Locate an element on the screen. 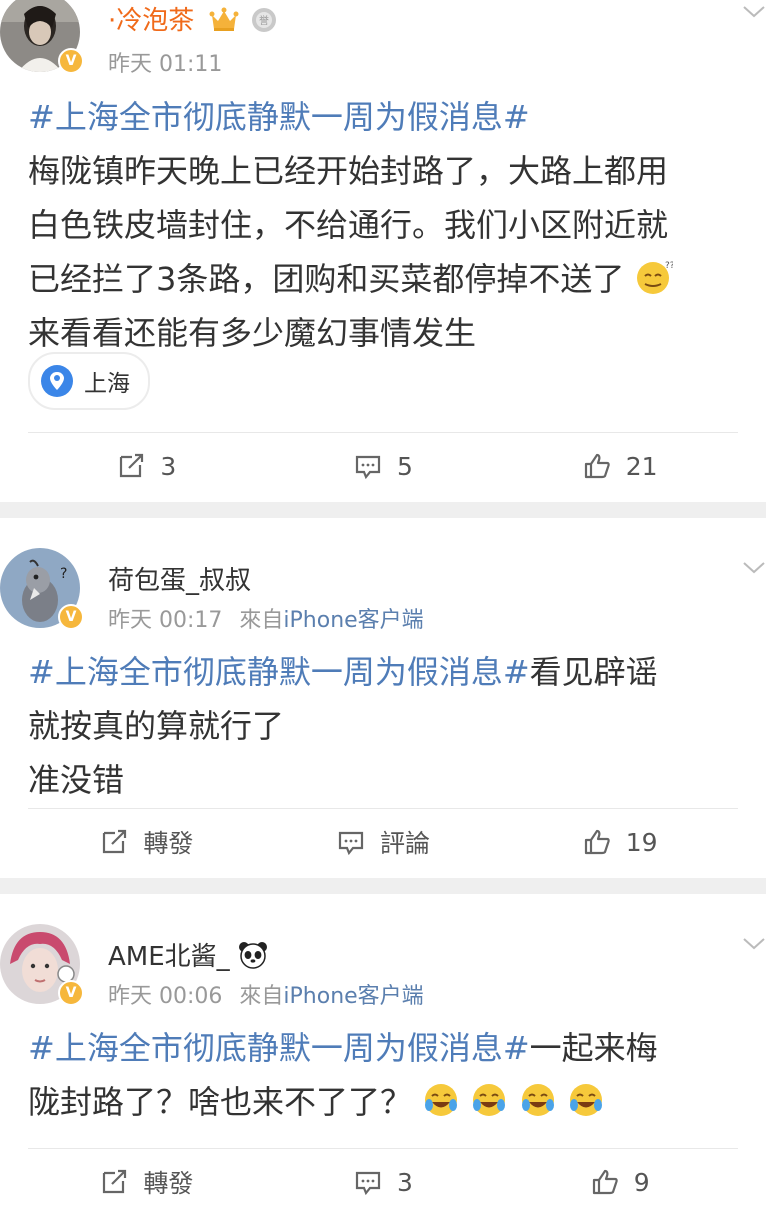 The width and height of the screenshot is (766, 1224). comment-button: 評論 is located at coordinates (383, 842).